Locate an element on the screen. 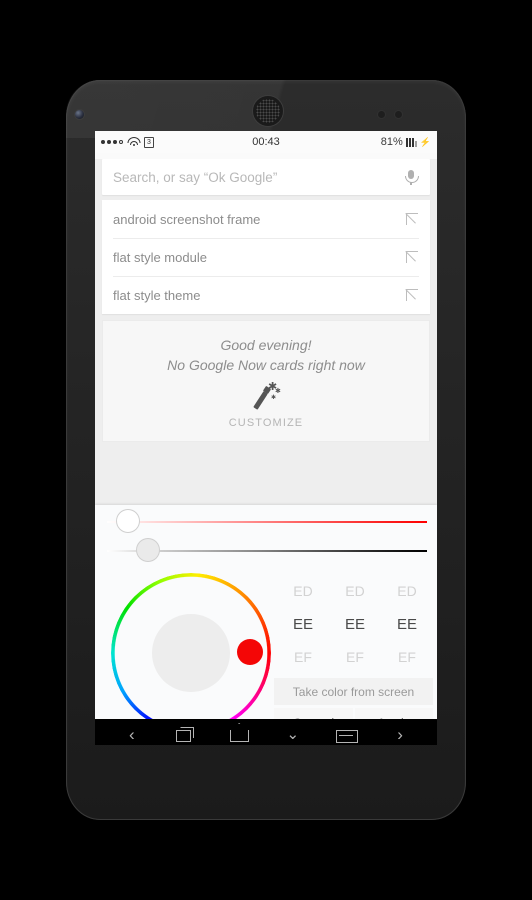 This screenshot has height=900, width=532. battery-bars-icon is located at coordinates (411, 142).